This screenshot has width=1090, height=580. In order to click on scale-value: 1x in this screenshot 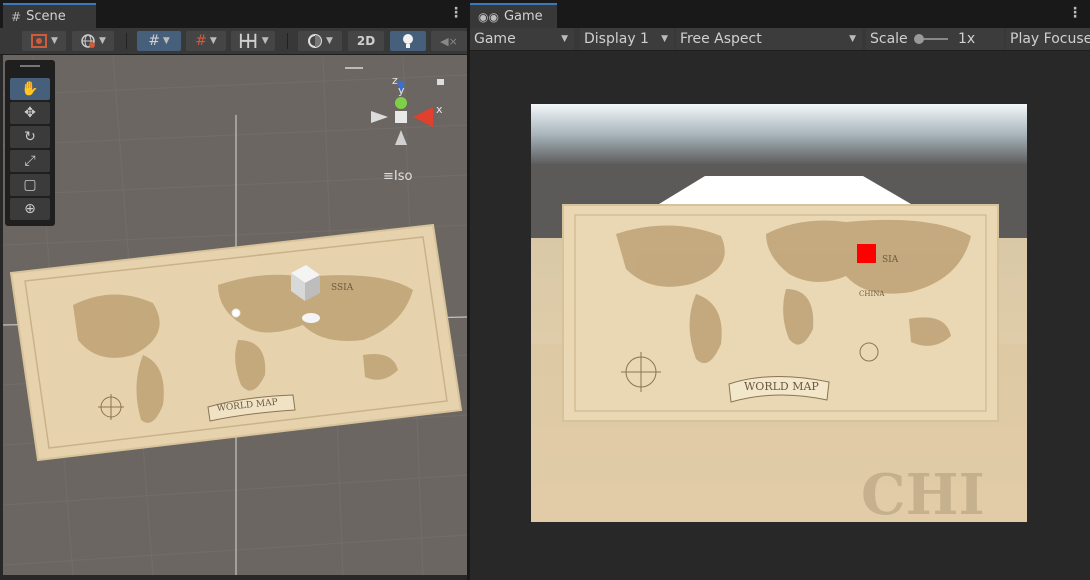, I will do `click(967, 39)`.